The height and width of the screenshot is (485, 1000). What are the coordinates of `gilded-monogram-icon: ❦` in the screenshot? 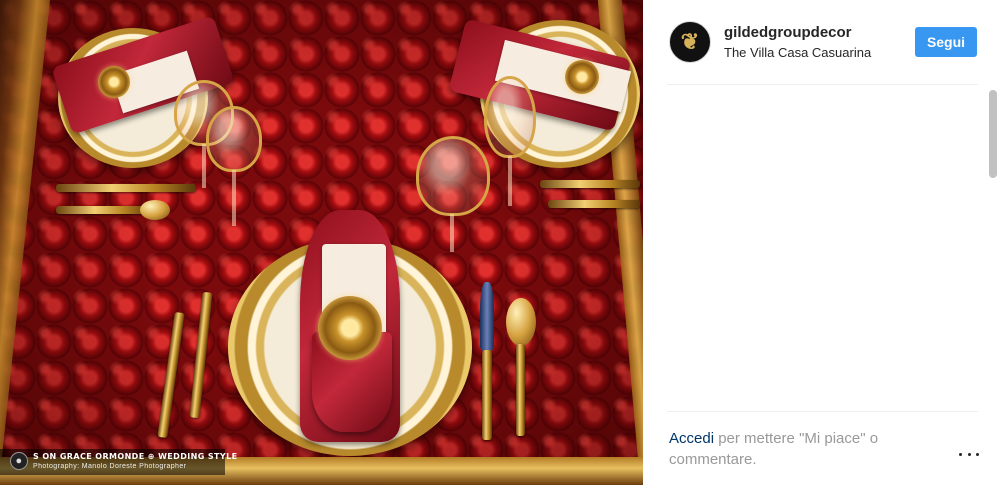 It's located at (690, 42).